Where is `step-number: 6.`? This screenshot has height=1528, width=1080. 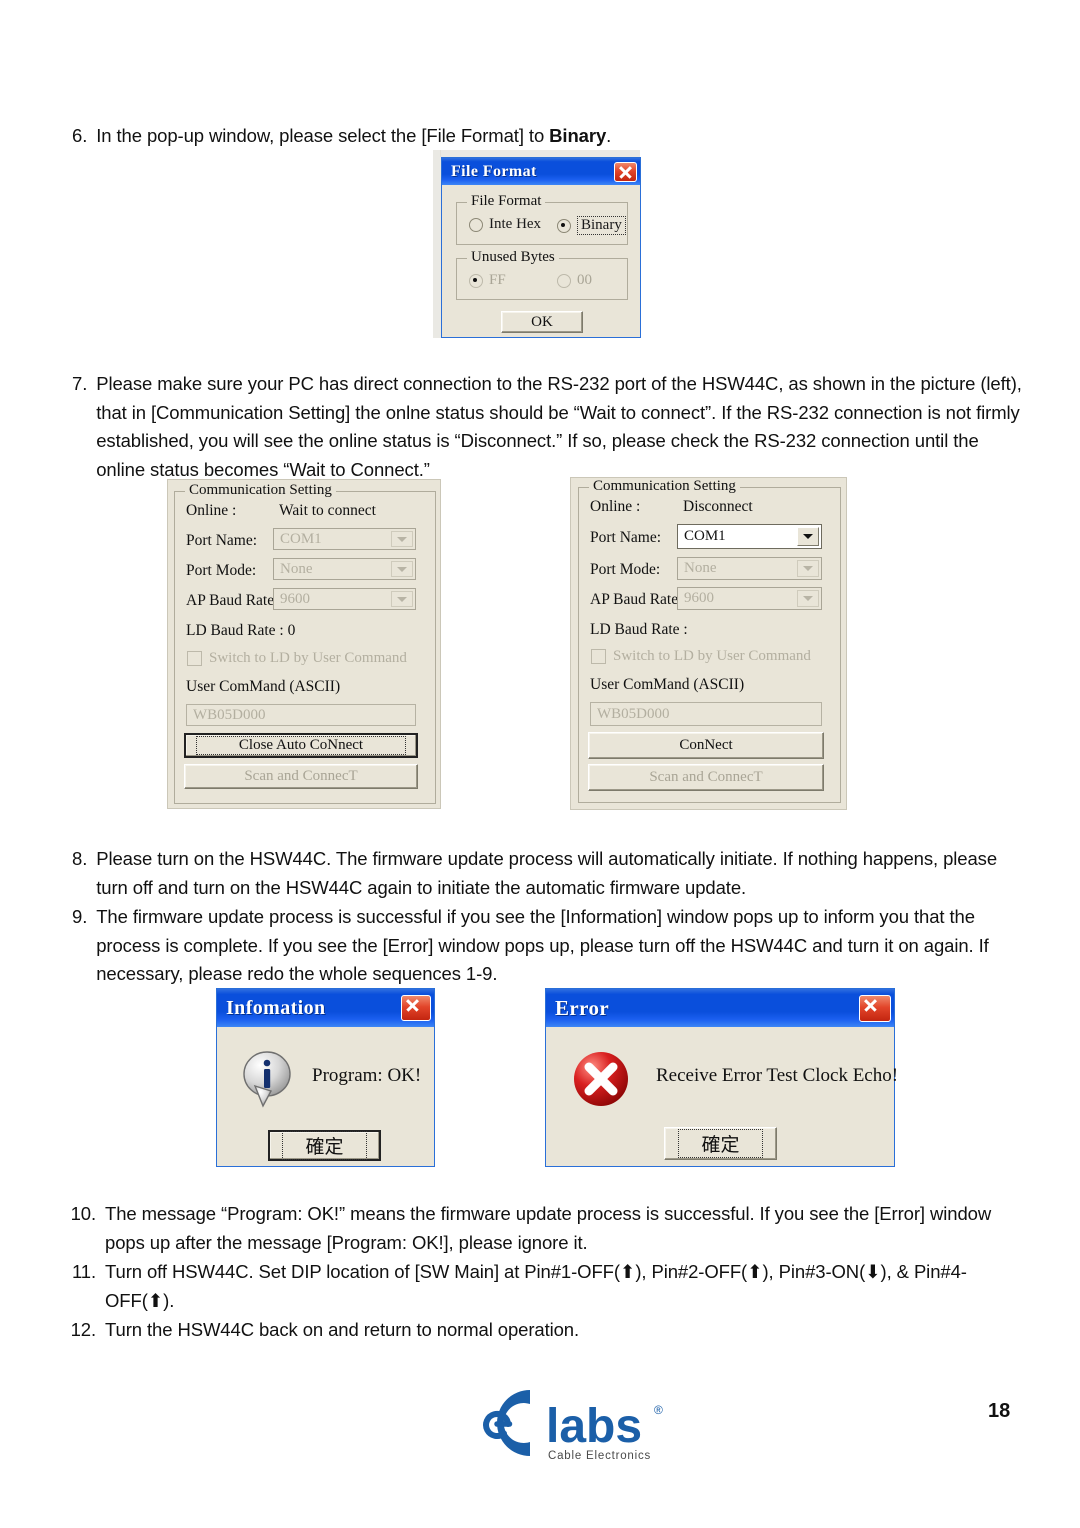
step-number: 6. is located at coordinates (80, 135).